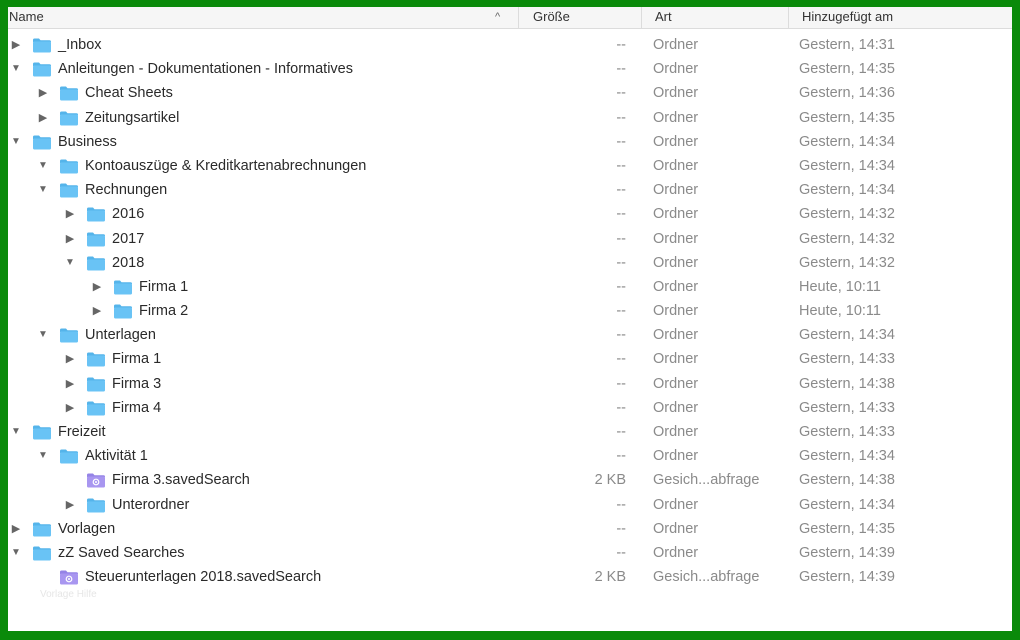 This screenshot has height=640, width=1020. What do you see at coordinates (510, 118) in the screenshot?
I see `file-row: ▶ Zeitungsartikel -- Ordner Gestern, 14:35` at bounding box center [510, 118].